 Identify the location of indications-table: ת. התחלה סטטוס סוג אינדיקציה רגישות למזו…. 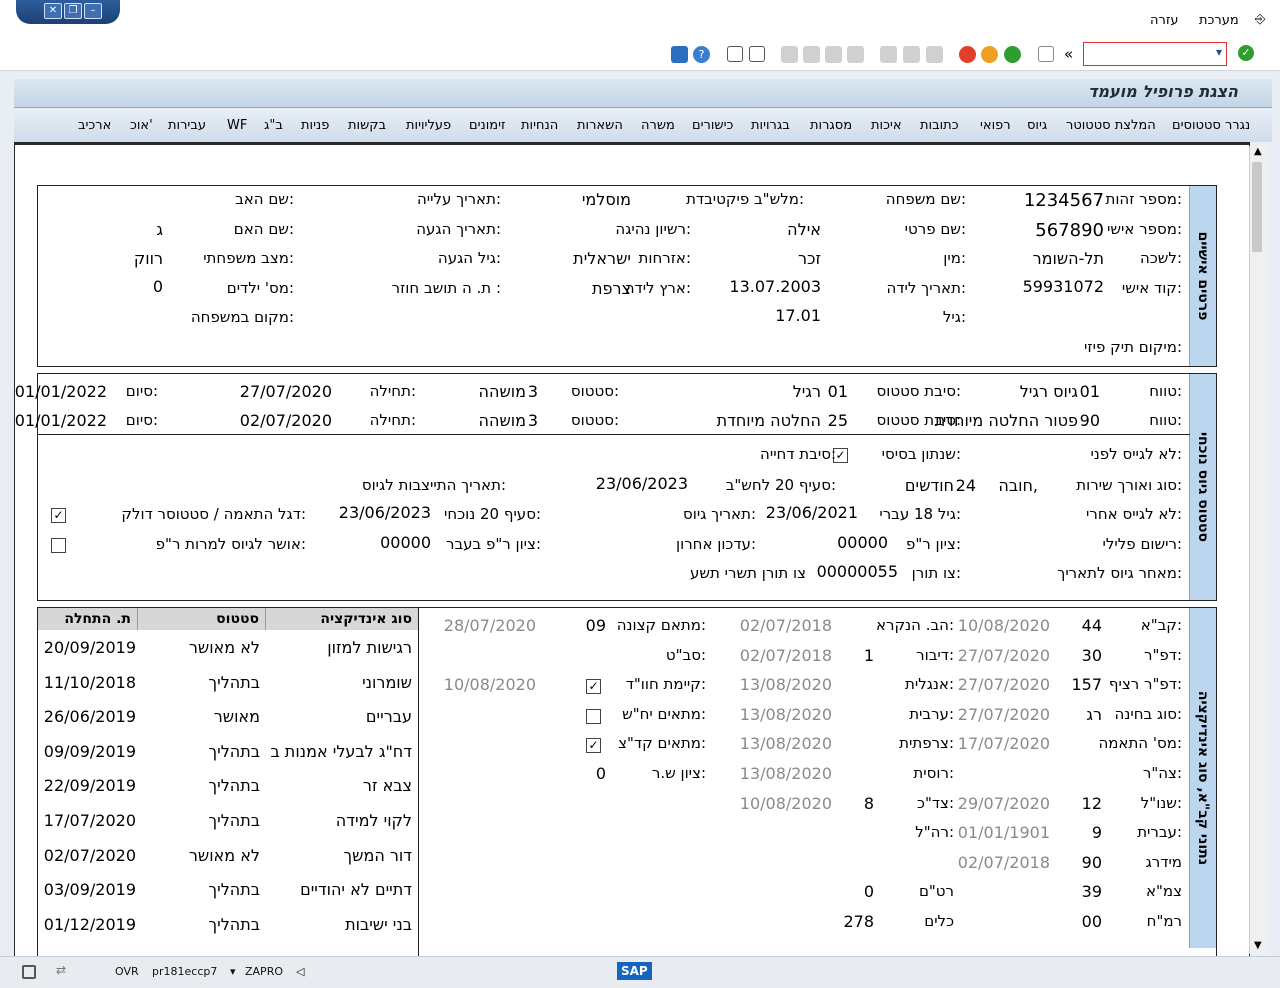
(228, 782).